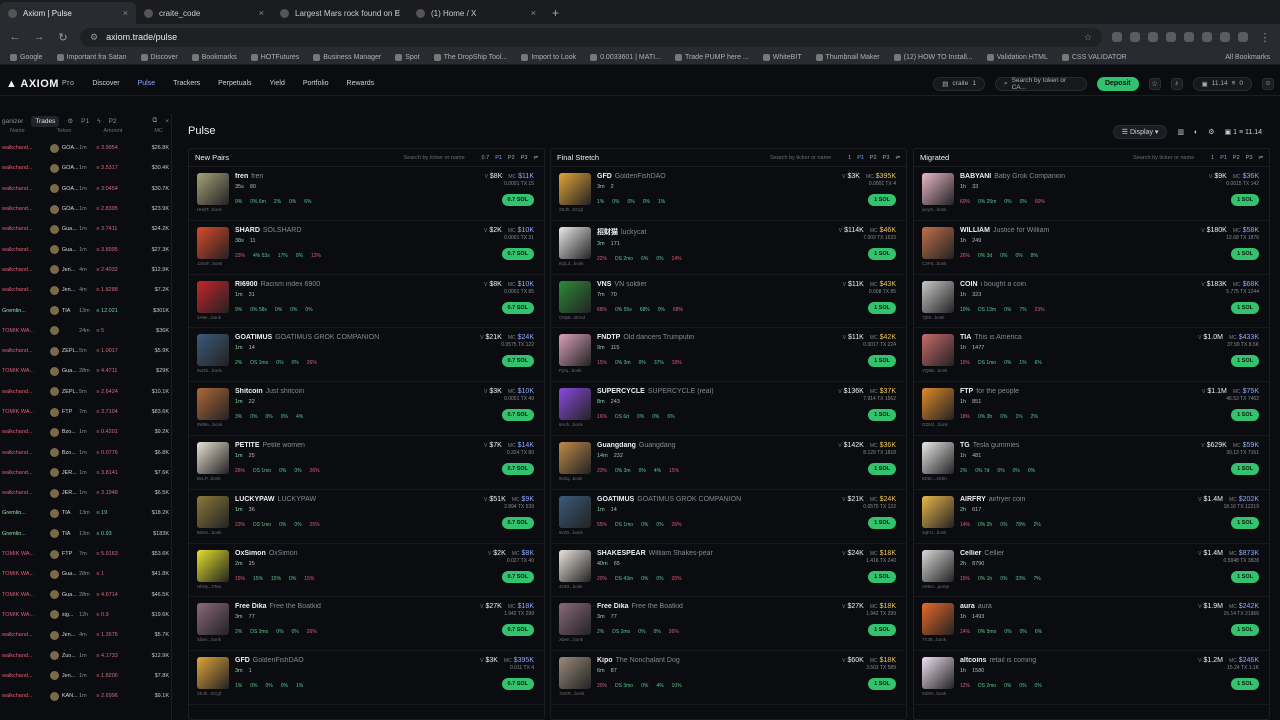 This screenshot has height=720, width=1280. What do you see at coordinates (214, 586) in the screenshot?
I see `token-address: HkNy...2Tau` at bounding box center [214, 586].